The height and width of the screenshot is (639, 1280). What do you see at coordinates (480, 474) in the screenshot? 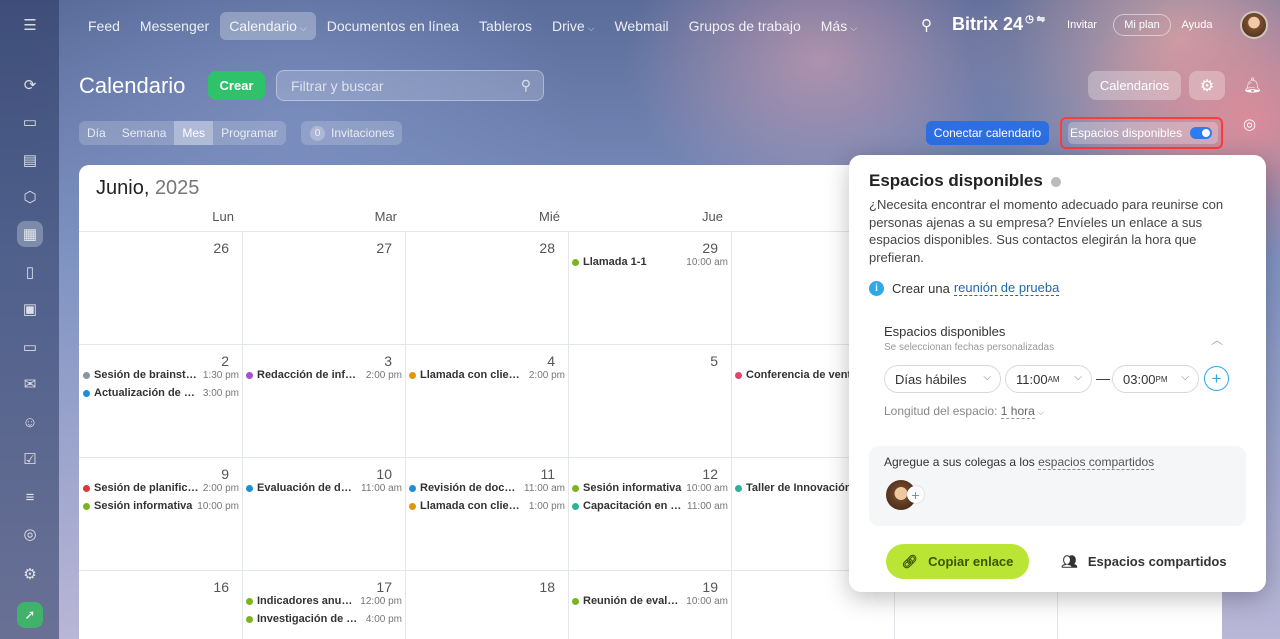
I see `day-number: 11` at bounding box center [480, 474].